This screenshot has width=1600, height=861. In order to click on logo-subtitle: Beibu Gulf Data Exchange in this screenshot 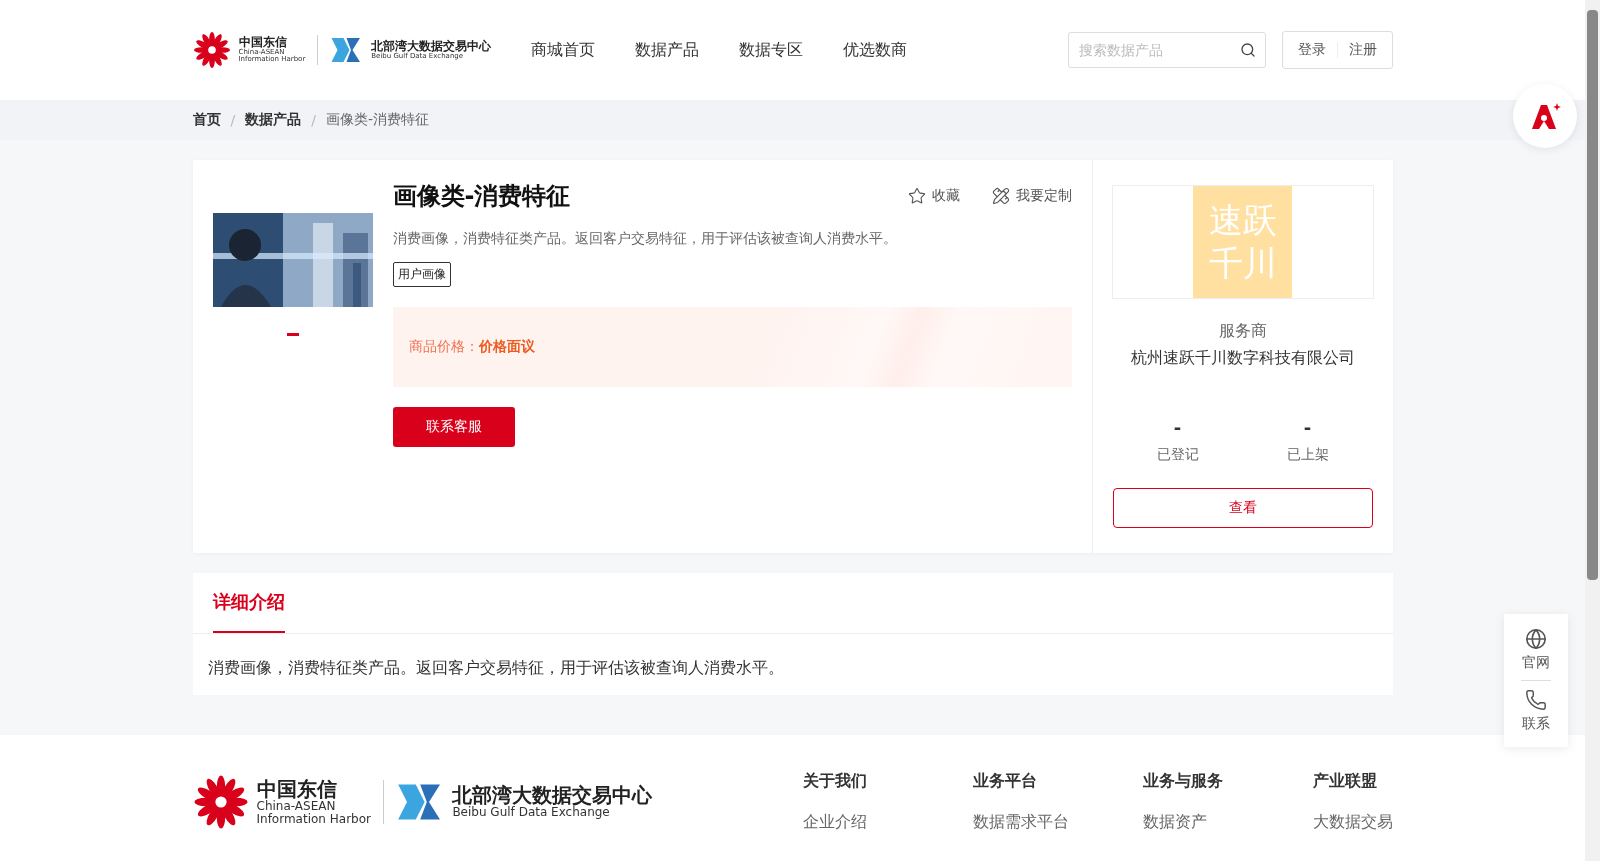, I will do `click(531, 812)`.